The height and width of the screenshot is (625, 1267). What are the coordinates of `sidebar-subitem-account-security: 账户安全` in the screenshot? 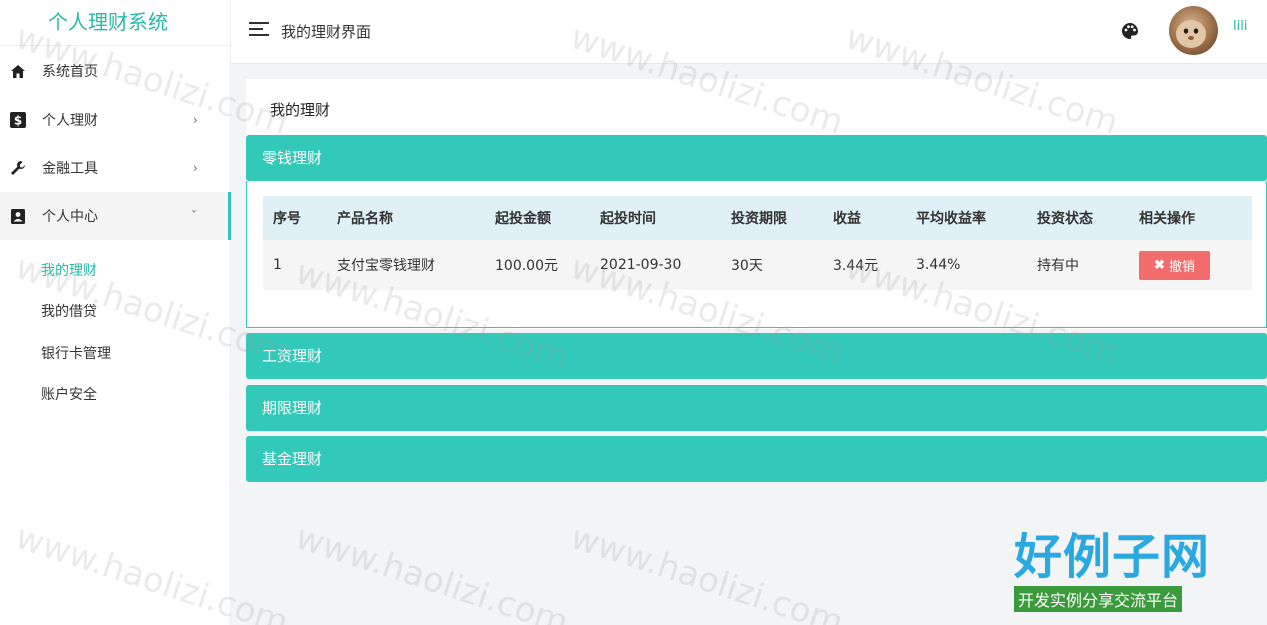 It's located at (69, 394).